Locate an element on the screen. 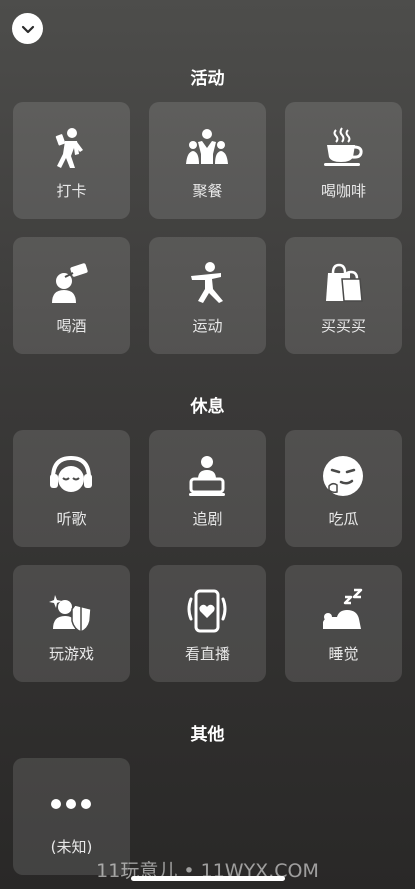  check-in-person-icon is located at coordinates (69, 148).